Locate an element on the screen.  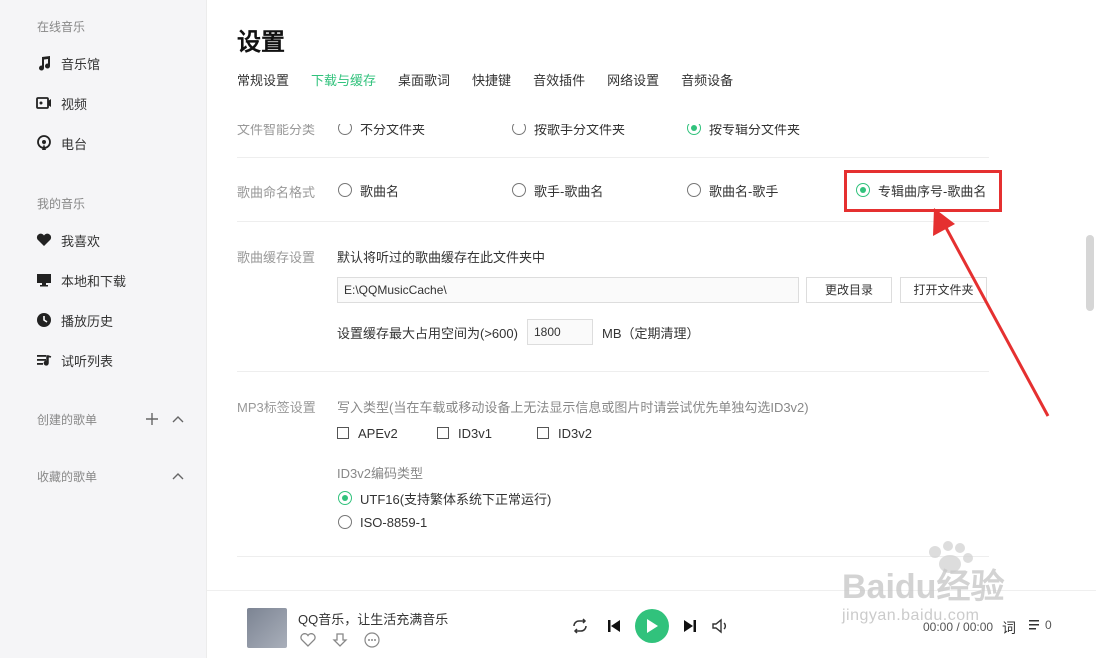
settings-scrollbar is located at coordinates (1090, 346).